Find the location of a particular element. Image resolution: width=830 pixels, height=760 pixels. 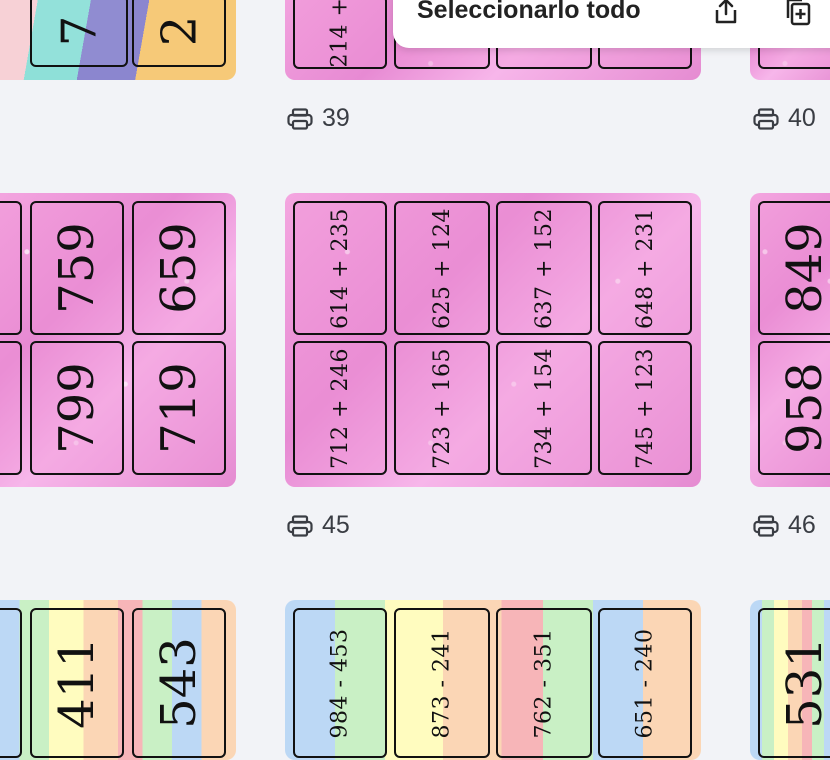

card-equation: 648 + 231 is located at coordinates (645, 268).